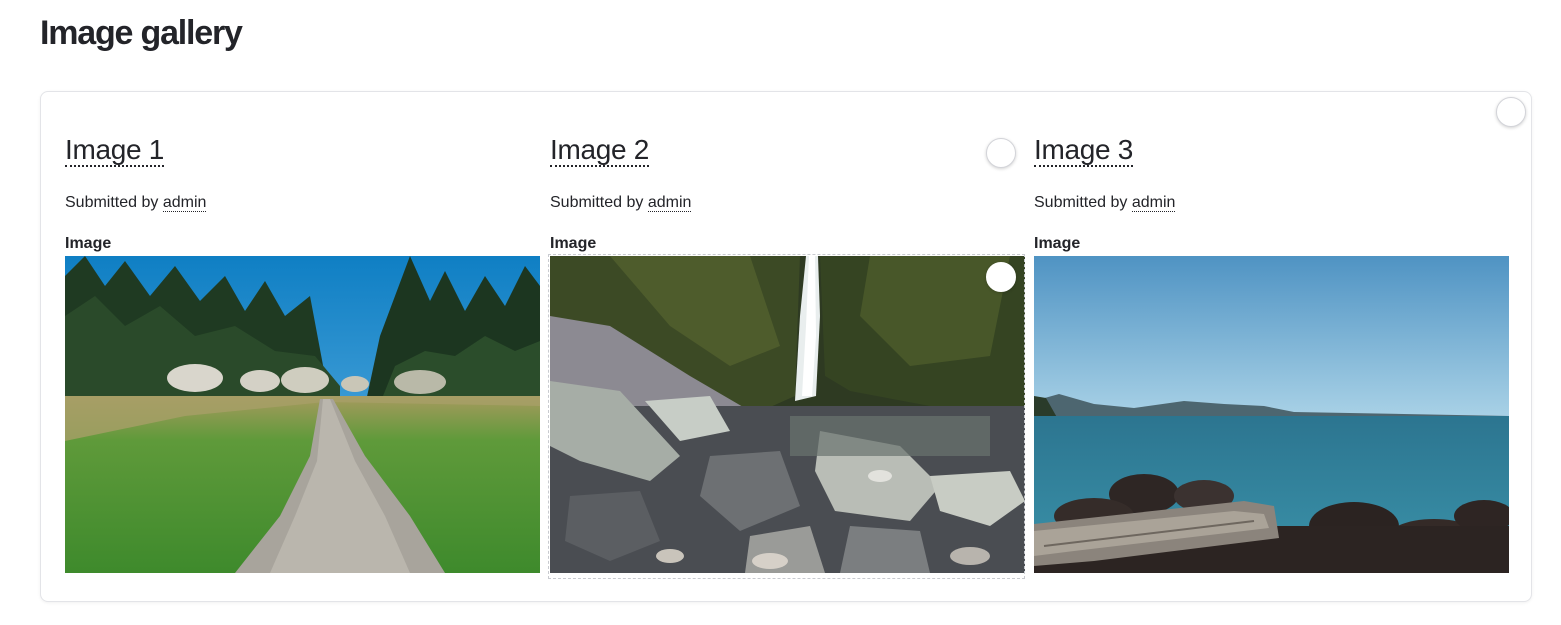 Image resolution: width=1561 pixels, height=625 pixels. What do you see at coordinates (787, 150) in the screenshot?
I see `item-title: Image 2` at bounding box center [787, 150].